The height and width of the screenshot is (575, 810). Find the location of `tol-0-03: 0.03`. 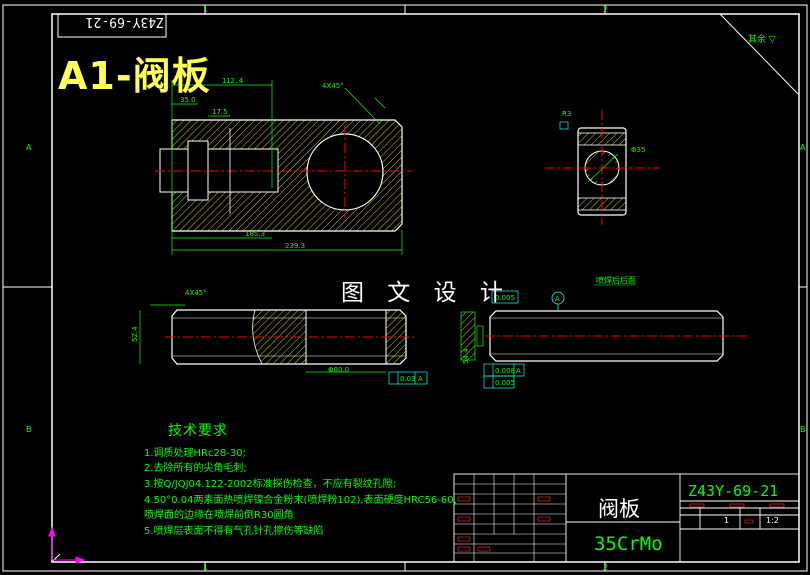

tol-0-03: 0.03 is located at coordinates (408, 379).